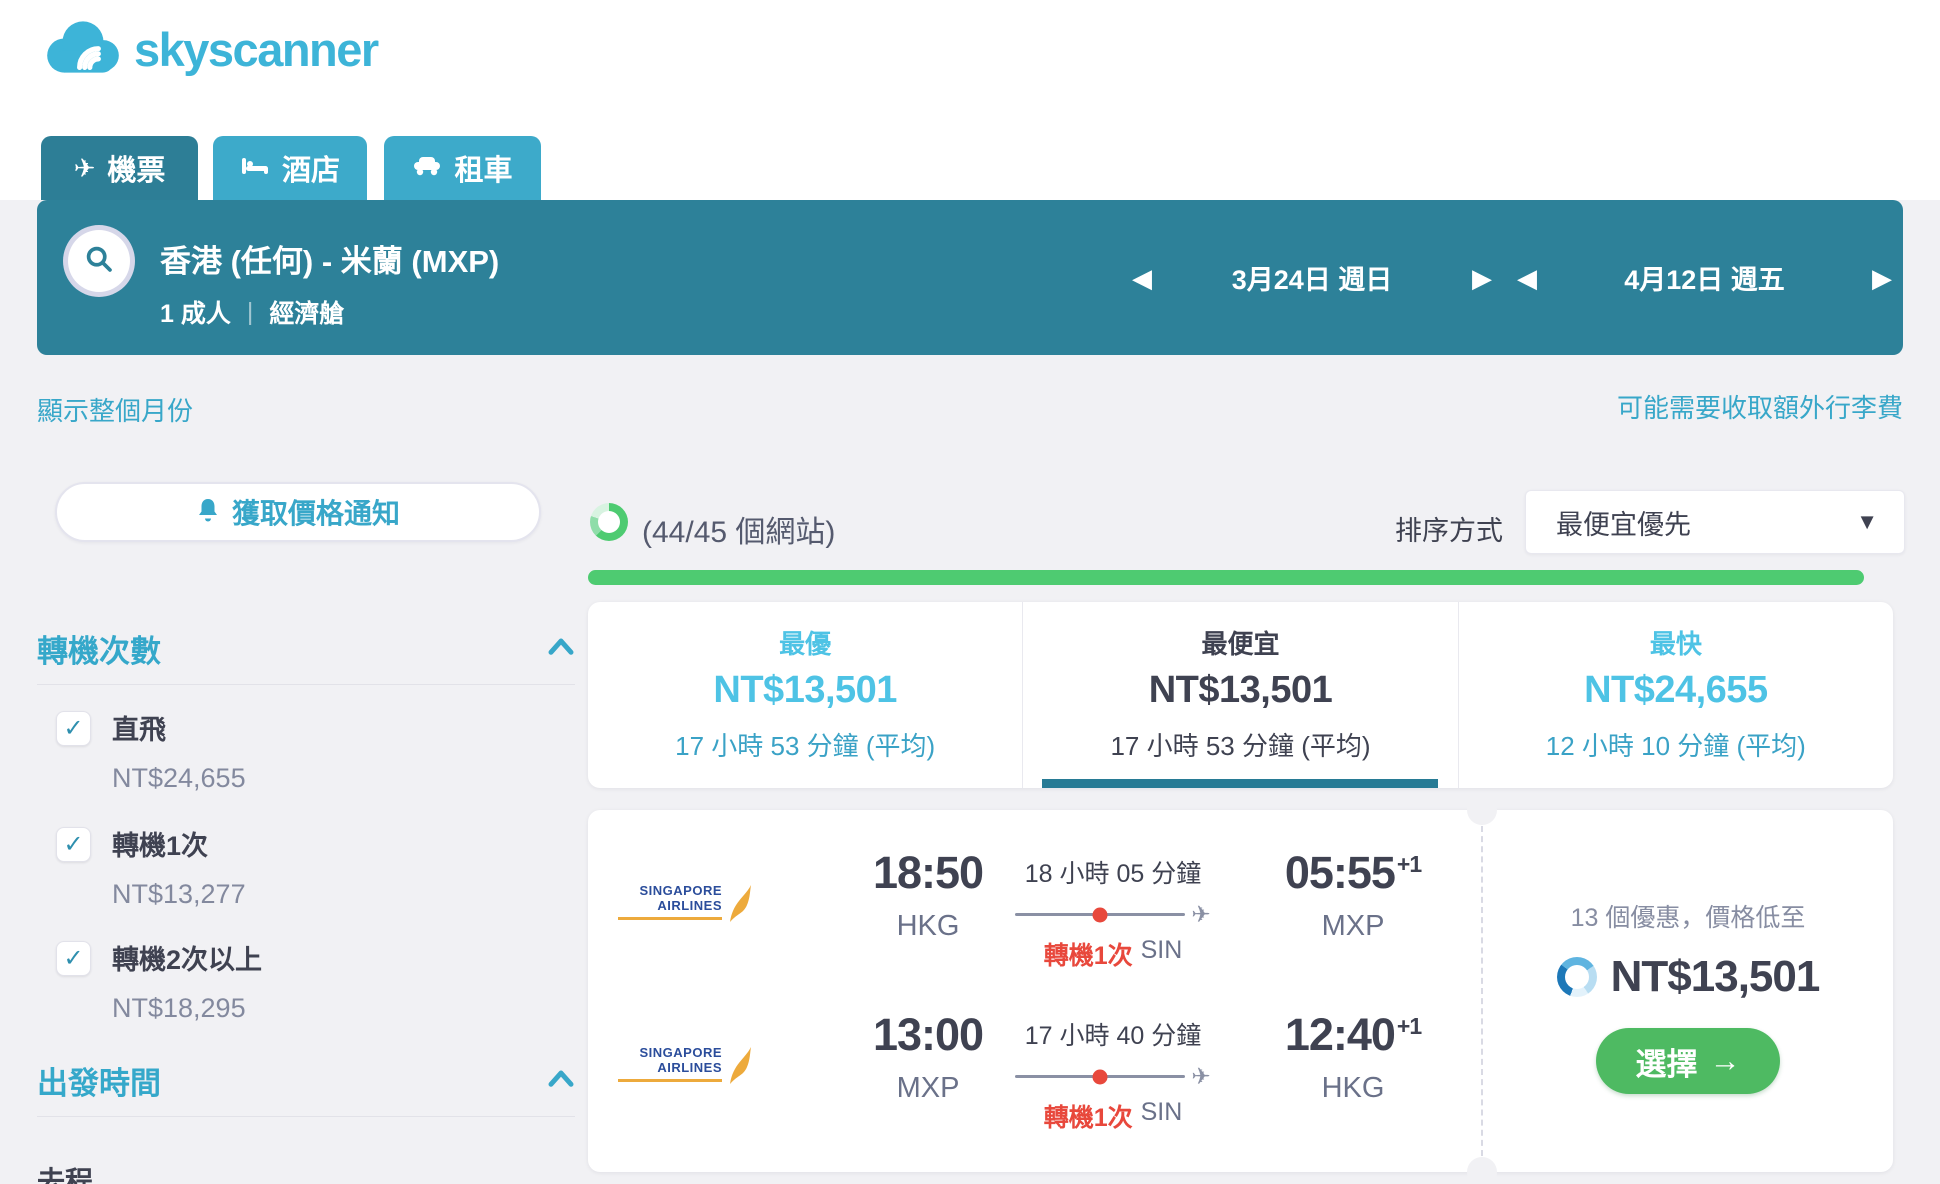 The height and width of the screenshot is (1184, 1940). I want to click on summary-fastest-duration: 12 小時 10 分鐘 (平均), so click(1675, 746).